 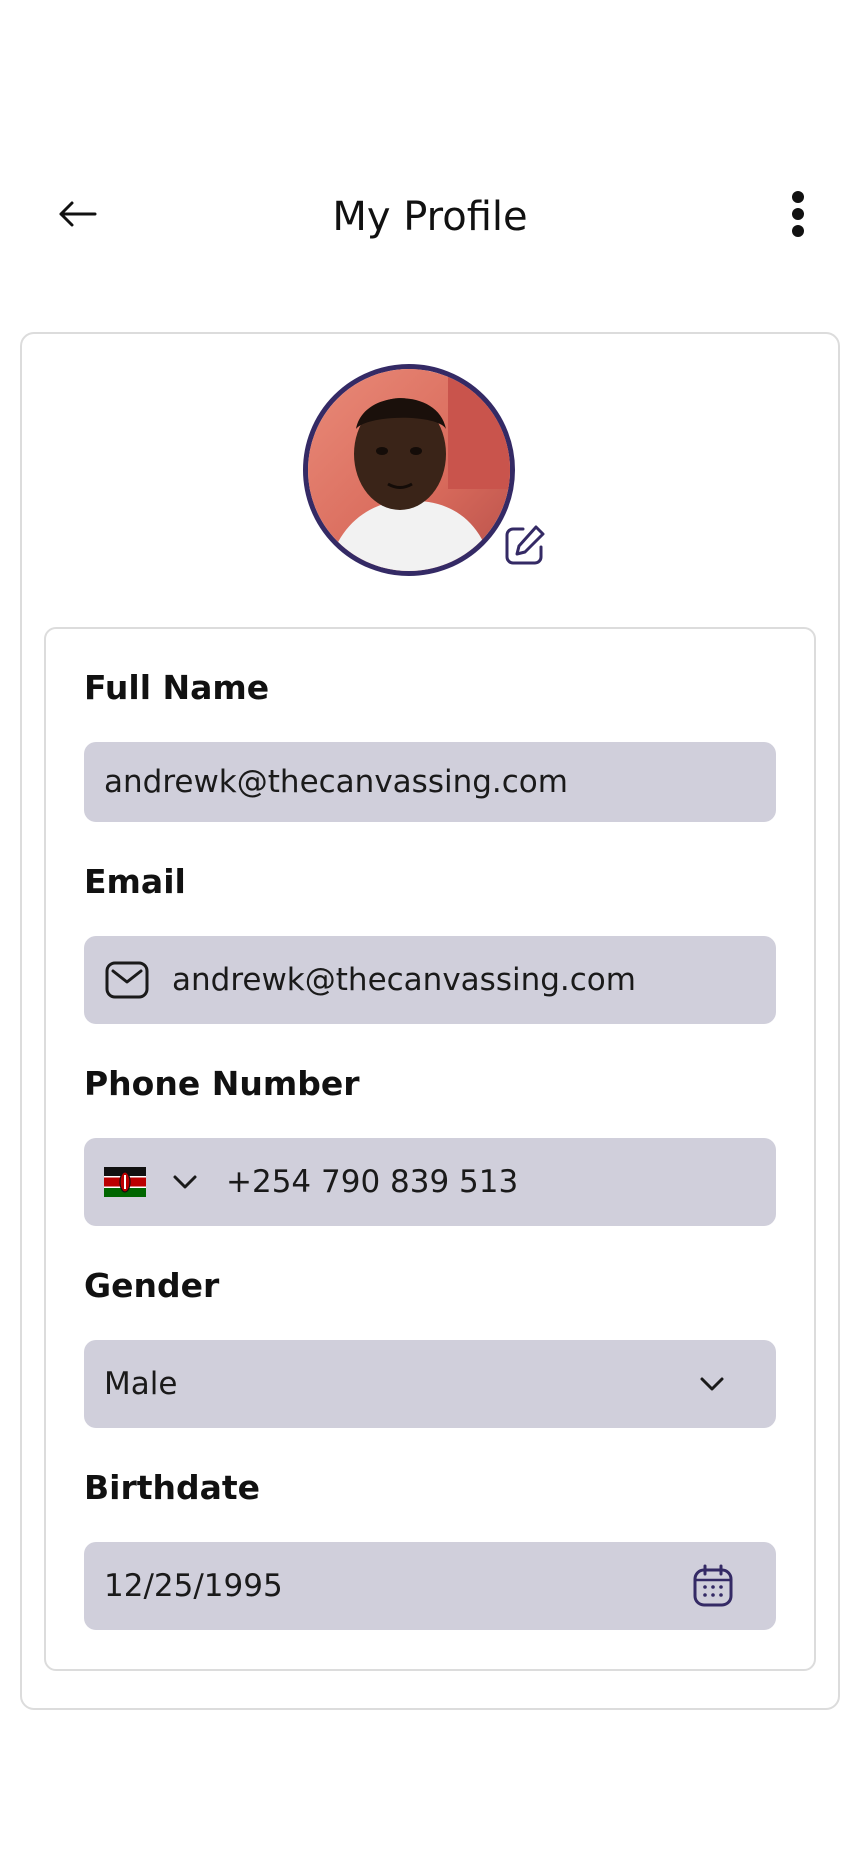 What do you see at coordinates (336, 782) in the screenshot?
I see `full-name-value: andrewk@thecanvassing.com` at bounding box center [336, 782].